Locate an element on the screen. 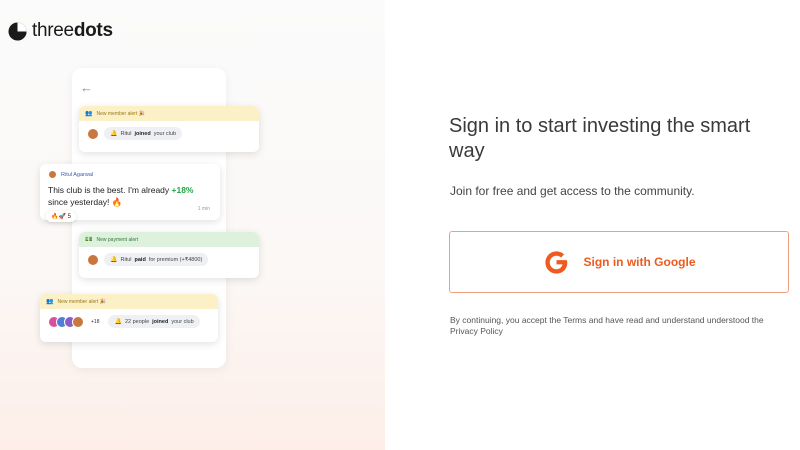  chat-timestamp: 1 min is located at coordinates (203, 209).